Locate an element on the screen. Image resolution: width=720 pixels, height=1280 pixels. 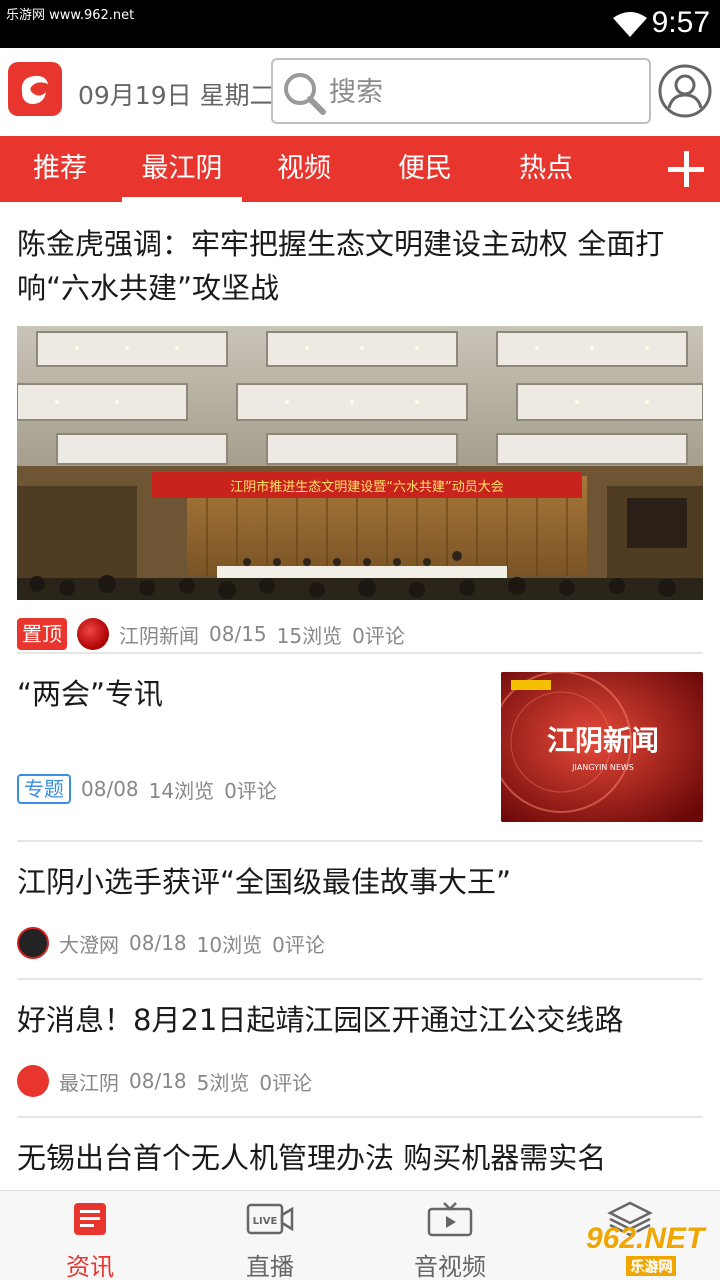
search-input is located at coordinates (479, 92).